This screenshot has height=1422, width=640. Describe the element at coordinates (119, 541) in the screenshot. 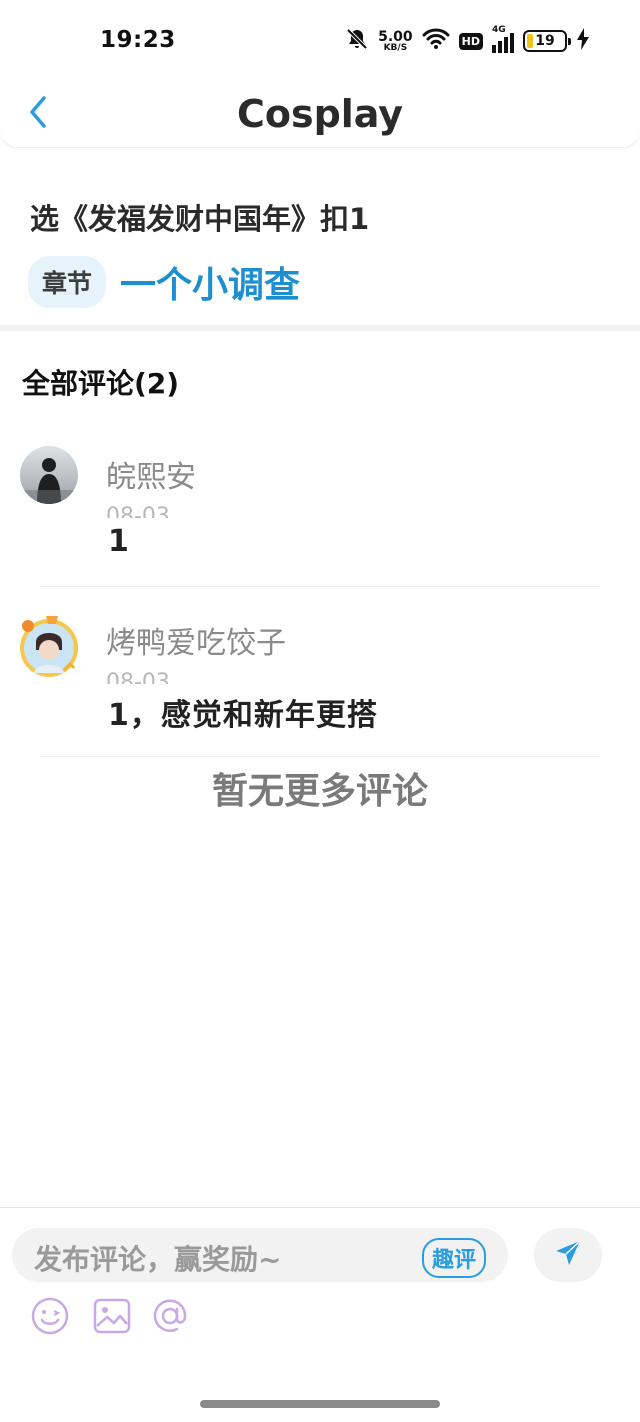

I see `comment-content: 1` at that location.